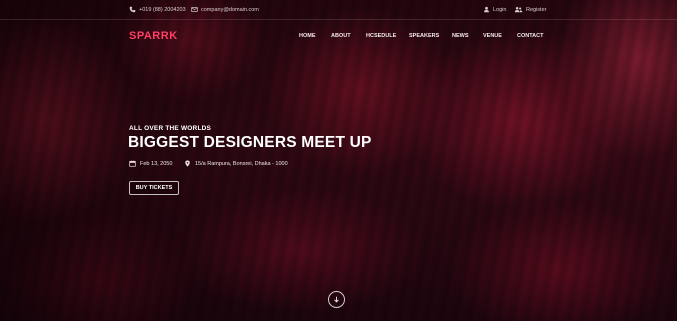 This screenshot has height=321, width=677. I want to click on hero-title: BIGGEST DESIGNERS MEET UP, so click(250, 142).